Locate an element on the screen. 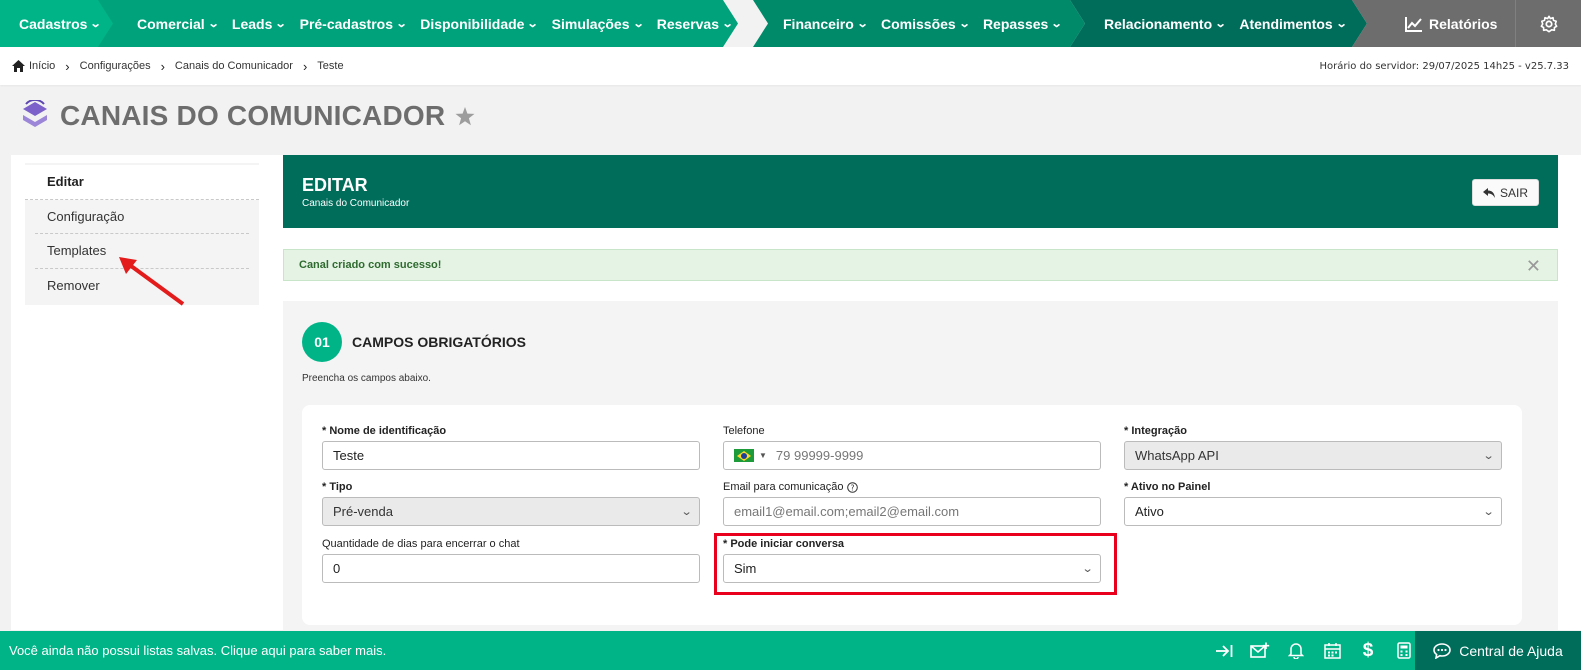 The width and height of the screenshot is (1581, 670). crumb-configuracoes: Configurações is located at coordinates (115, 66).